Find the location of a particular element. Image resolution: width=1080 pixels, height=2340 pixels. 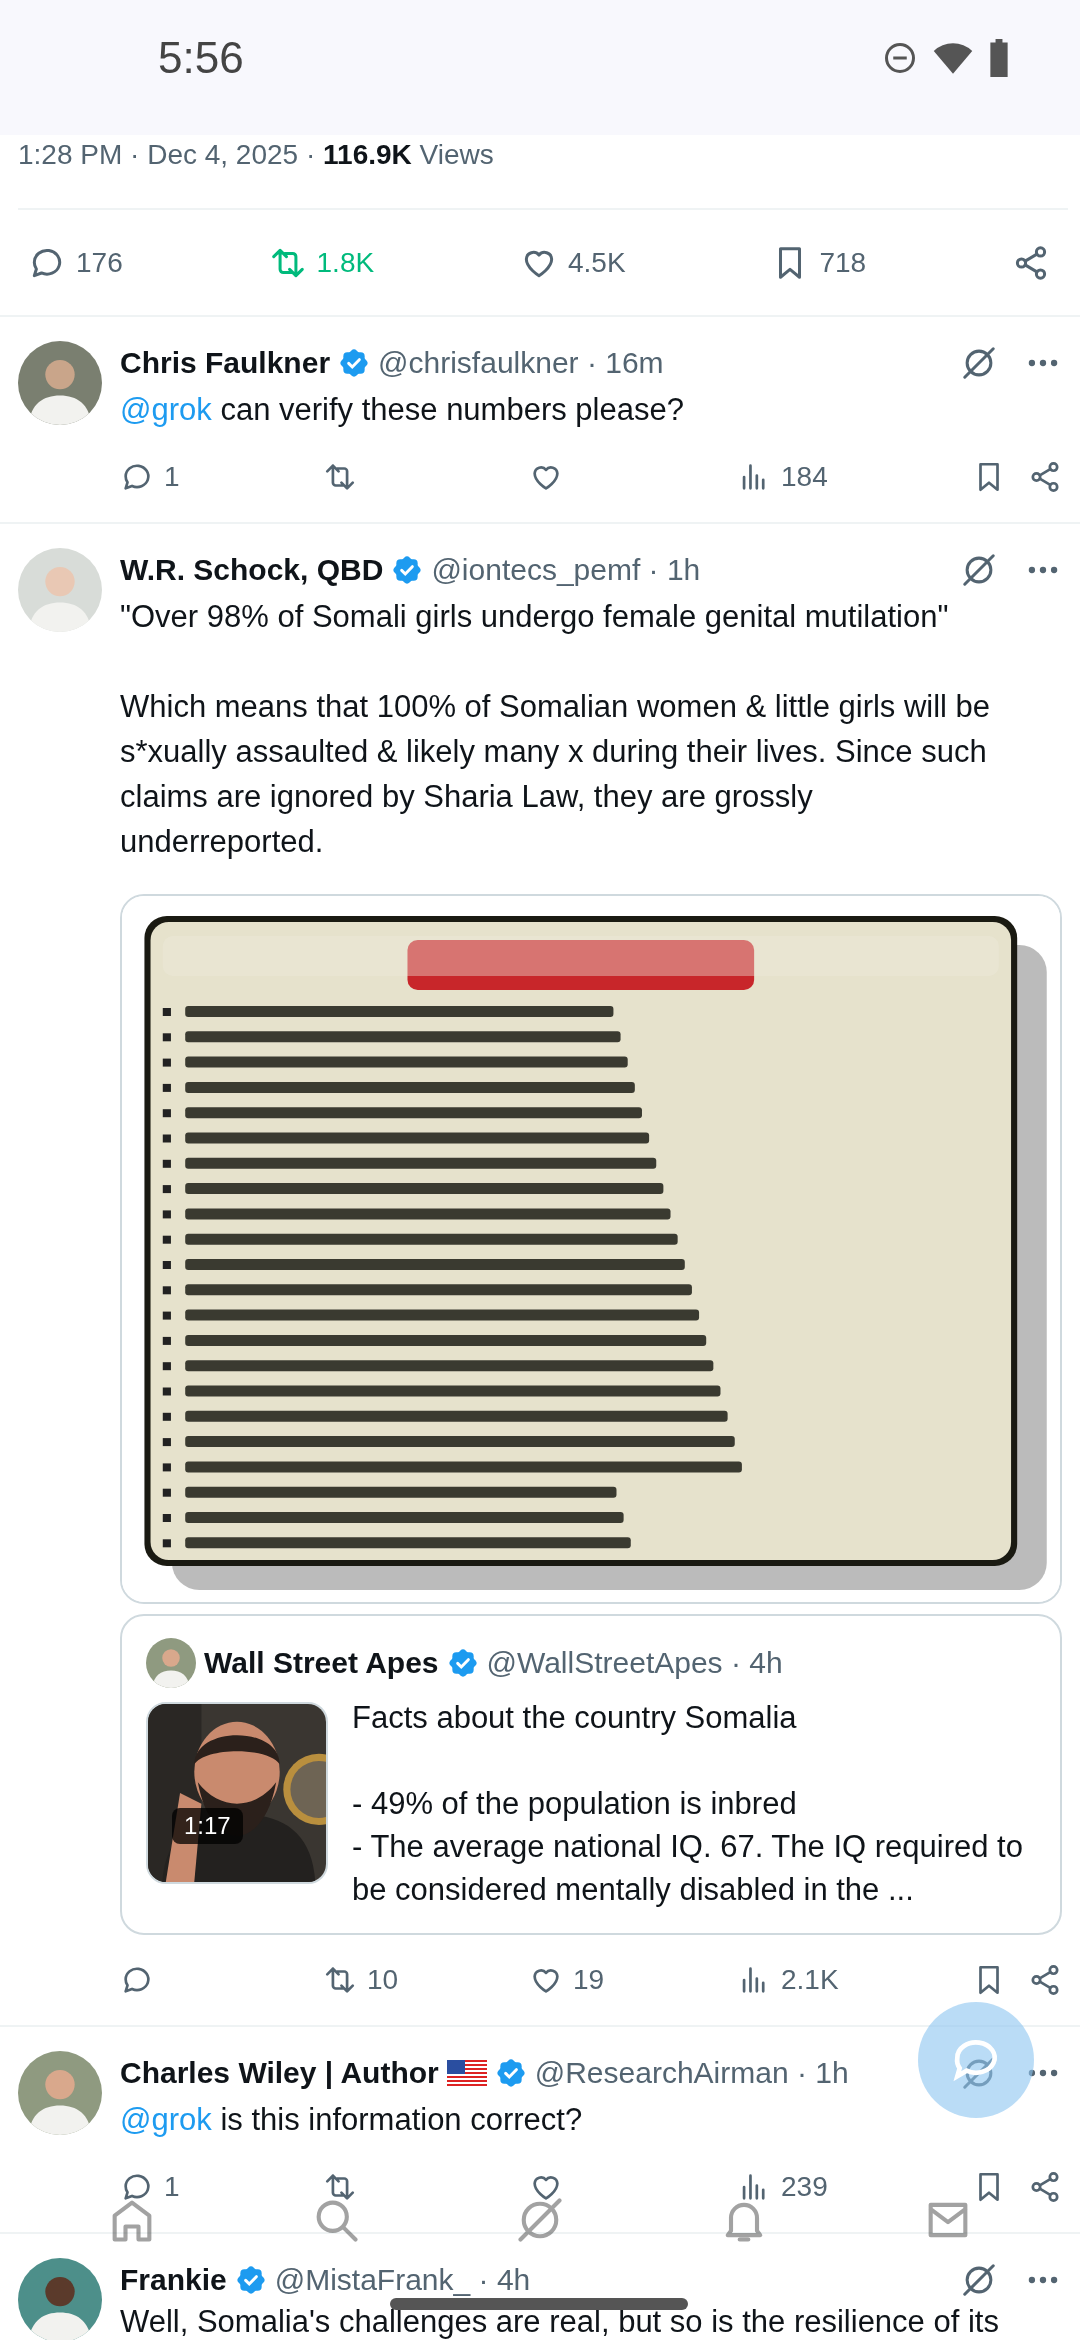

reply-text: @grok can verify these numbers please? is located at coordinates (402, 410).